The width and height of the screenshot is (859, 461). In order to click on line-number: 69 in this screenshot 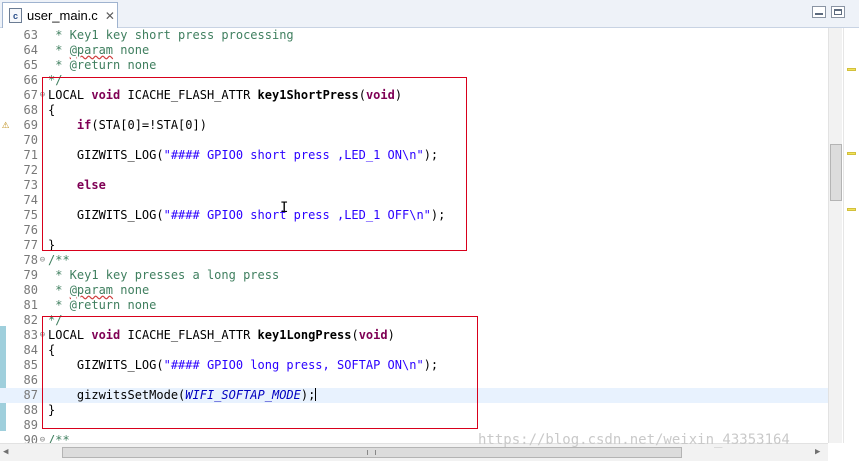, I will do `click(30, 125)`.